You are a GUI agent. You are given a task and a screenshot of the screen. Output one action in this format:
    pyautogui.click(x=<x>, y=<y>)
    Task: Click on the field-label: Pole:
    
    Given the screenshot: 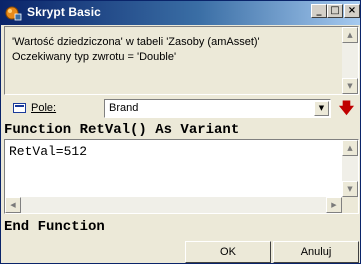 What is the action you would take?
    pyautogui.click(x=44, y=108)
    